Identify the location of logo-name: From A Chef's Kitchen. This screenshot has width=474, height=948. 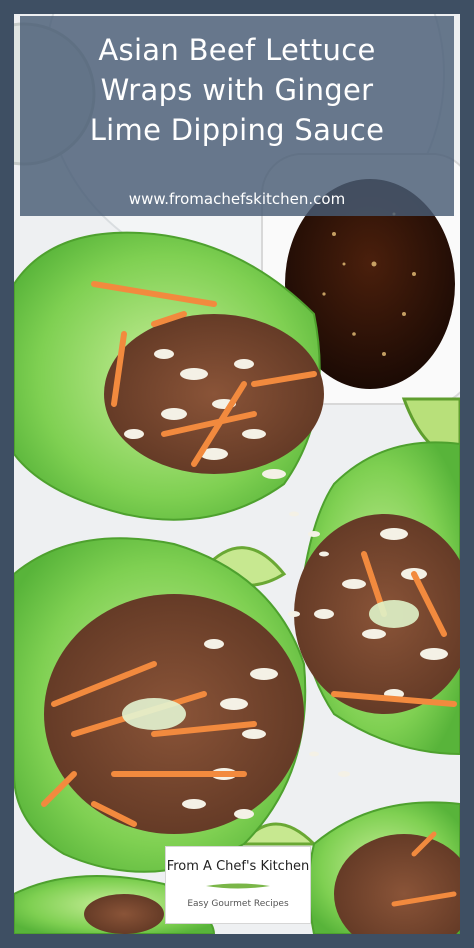
(238, 866).